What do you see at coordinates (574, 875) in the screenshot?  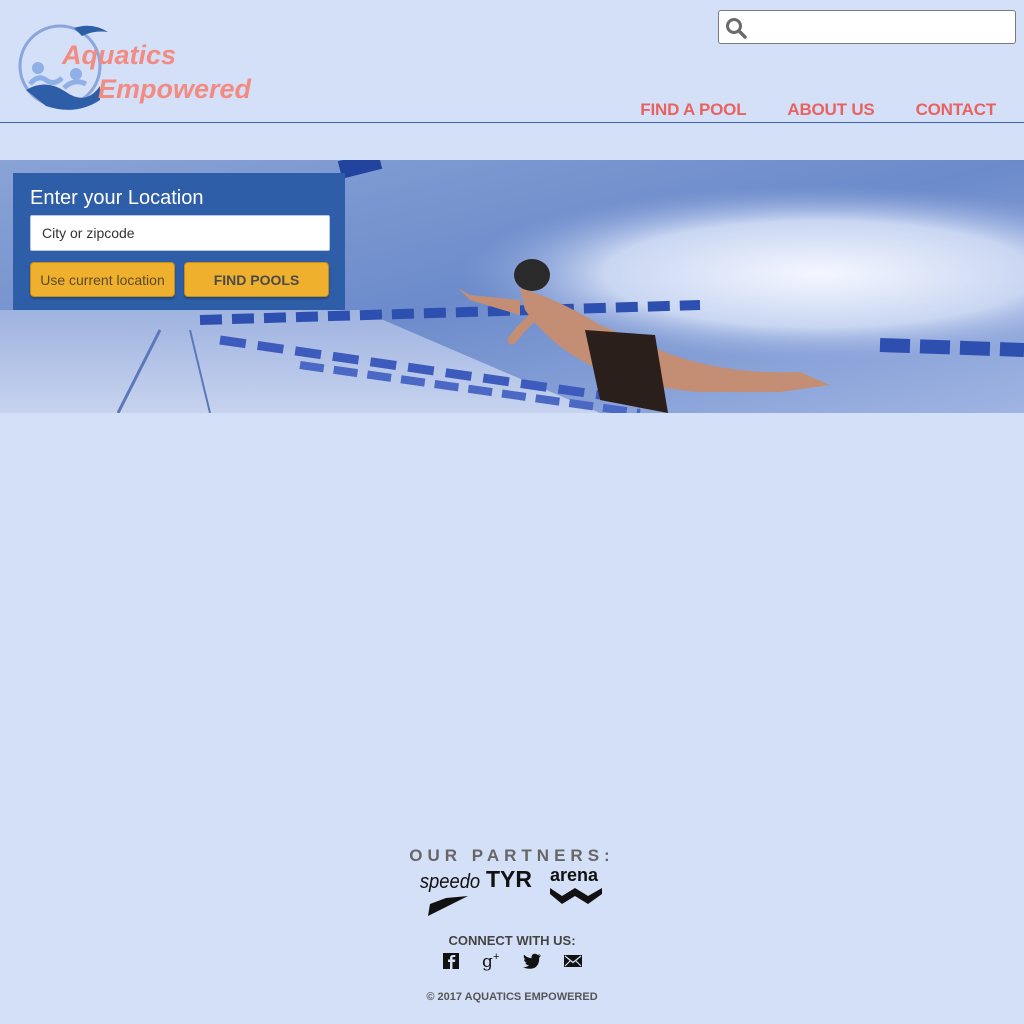 I see `arena-logo-text: arena` at bounding box center [574, 875].